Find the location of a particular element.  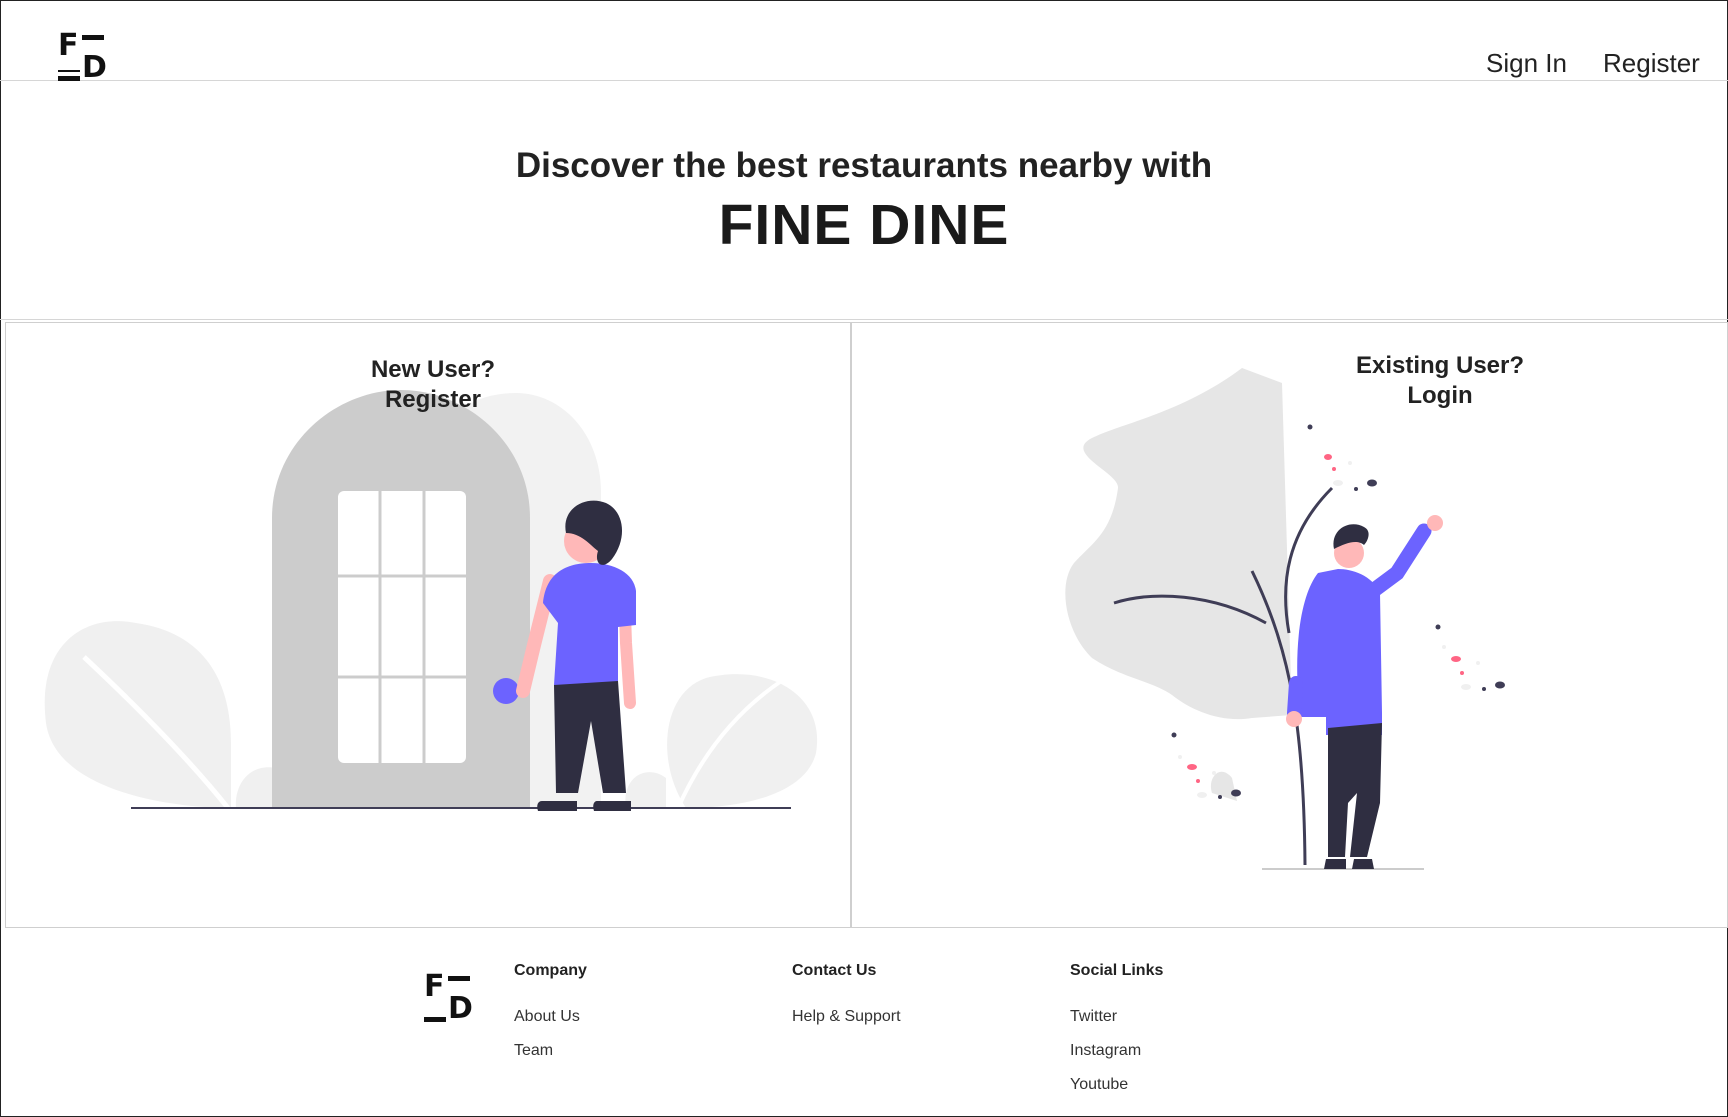

footer-heading: Contact Us is located at coordinates (834, 970).